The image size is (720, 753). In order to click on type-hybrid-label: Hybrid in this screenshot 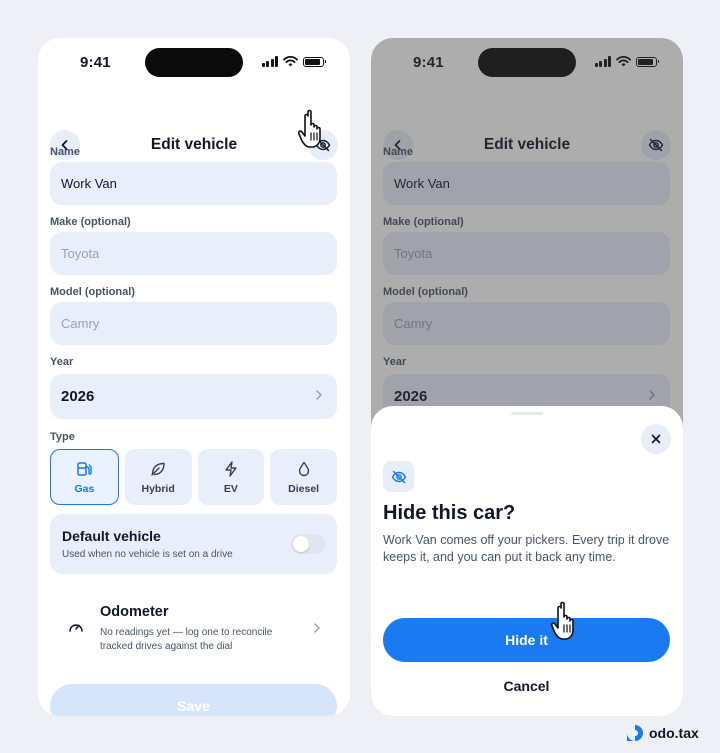, I will do `click(158, 488)`.